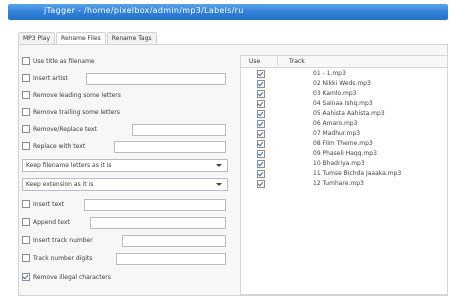 The width and height of the screenshot is (450, 296). What do you see at coordinates (329, 73) in the screenshot?
I see `row-track-name: 01 - 1.mp3` at bounding box center [329, 73].